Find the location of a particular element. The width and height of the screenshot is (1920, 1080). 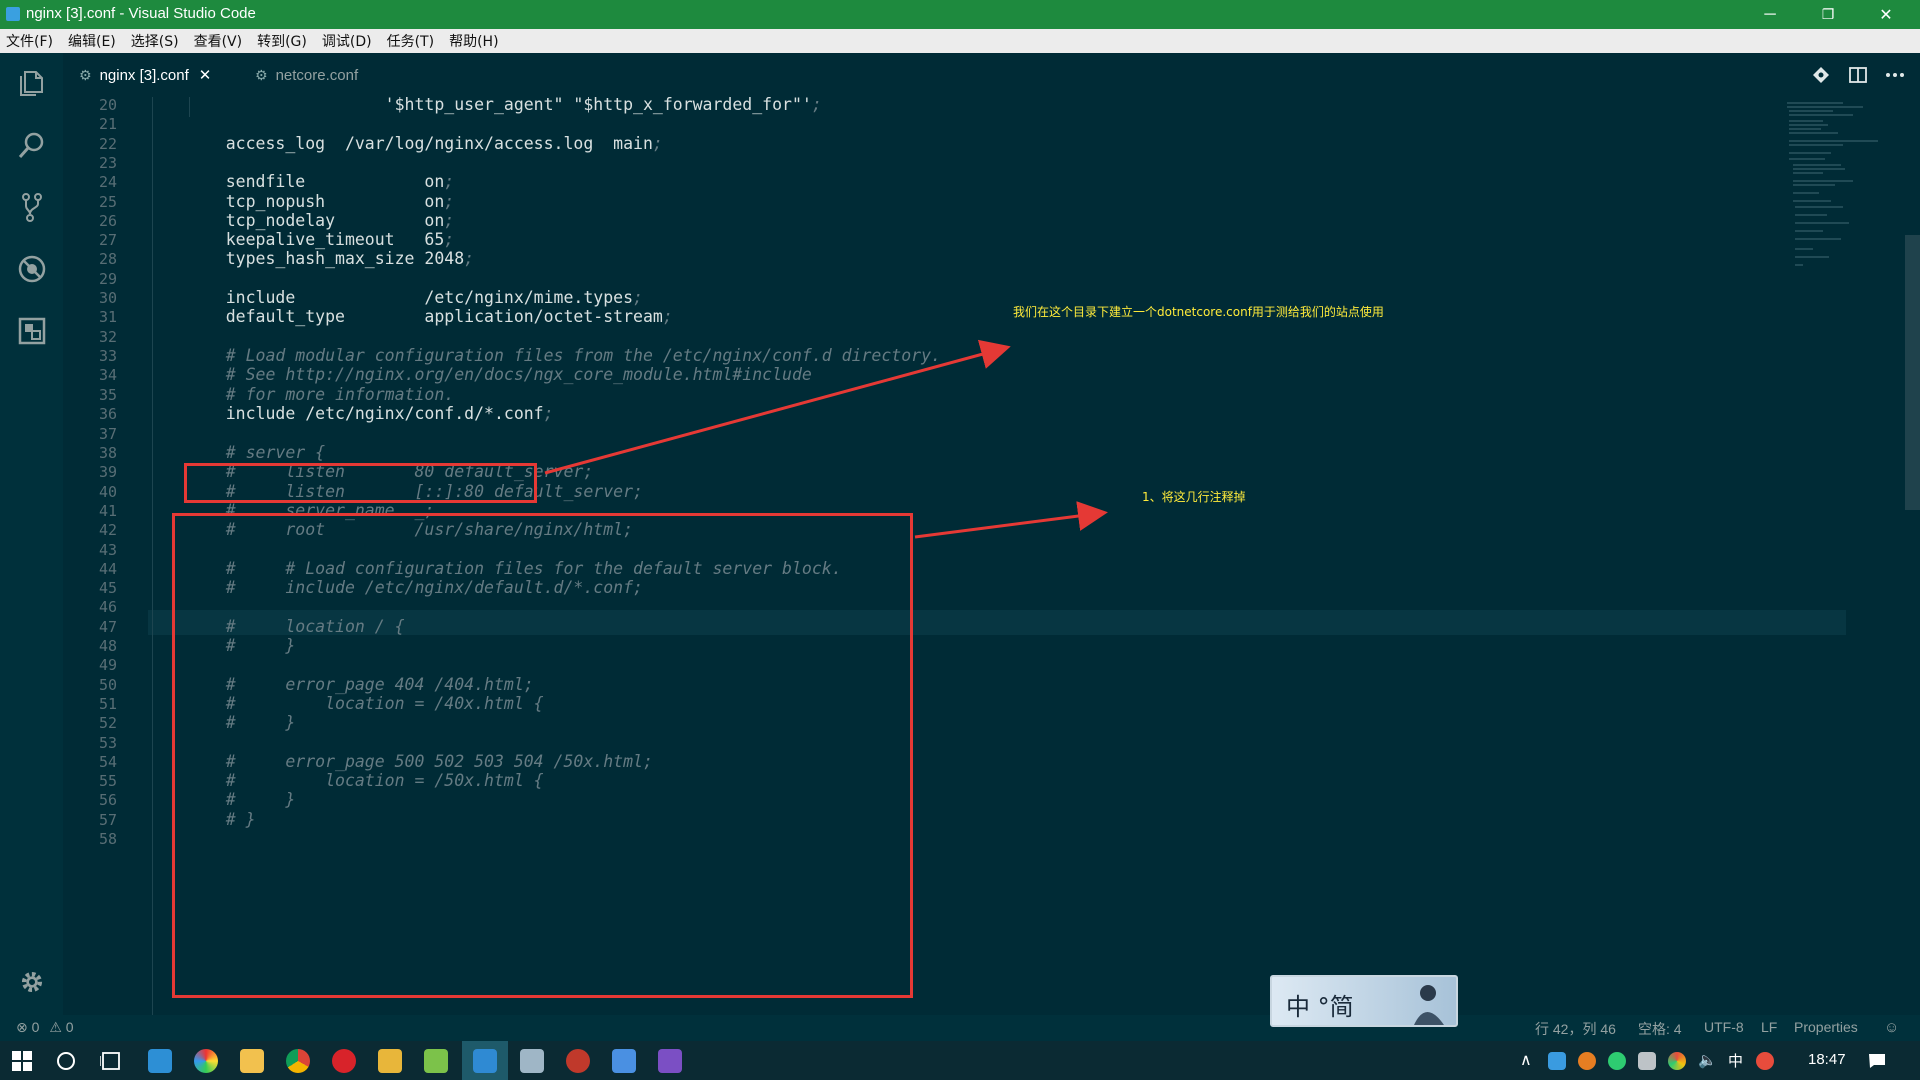

line-number: 42 is located at coordinates (107, 530).